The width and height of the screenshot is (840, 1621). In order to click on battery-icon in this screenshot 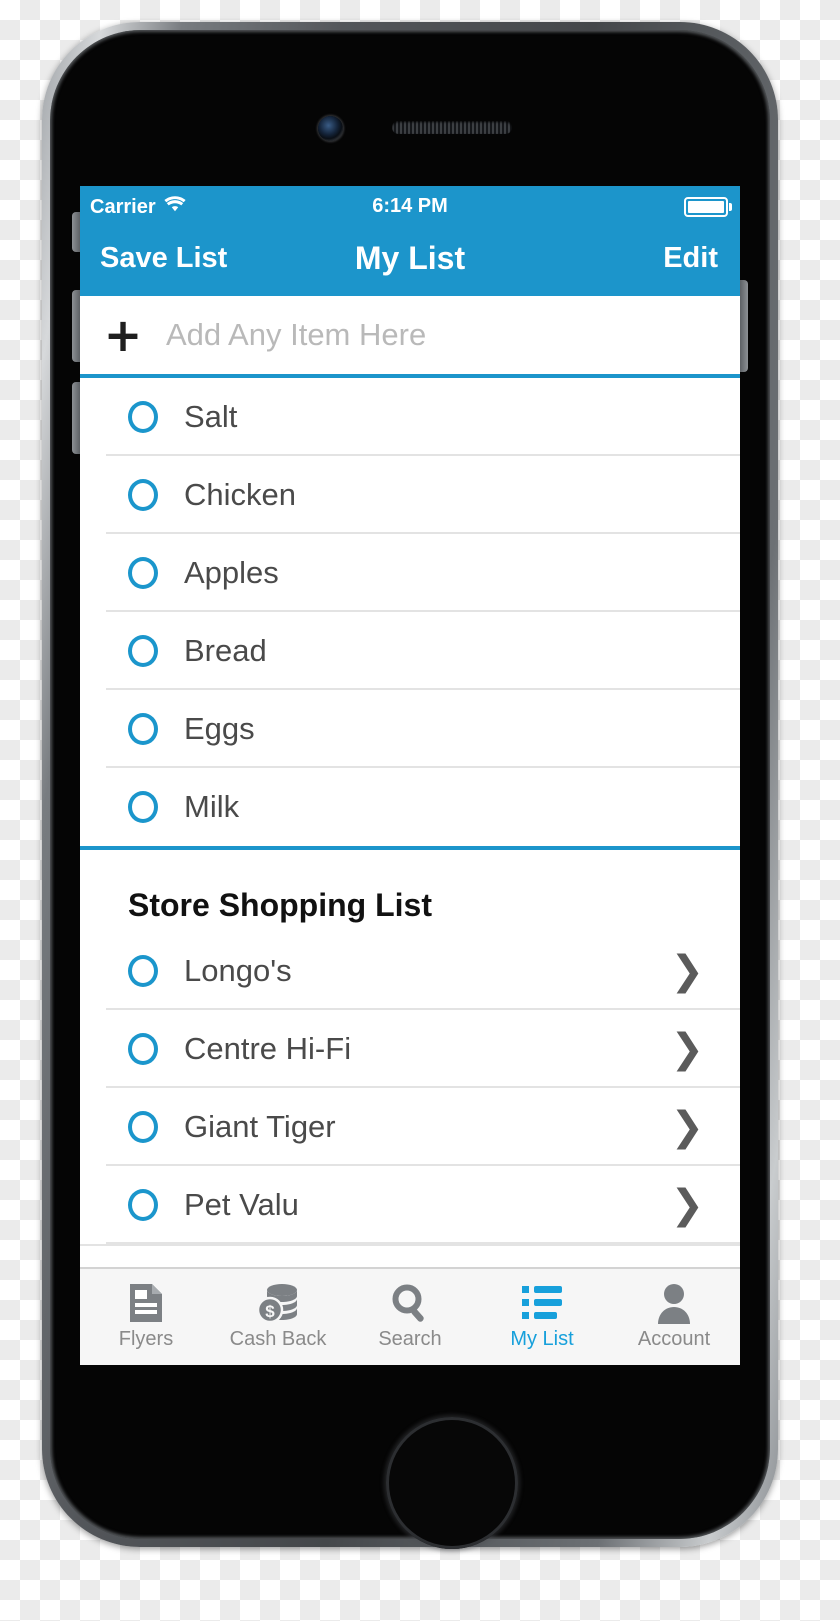, I will do `click(707, 207)`.